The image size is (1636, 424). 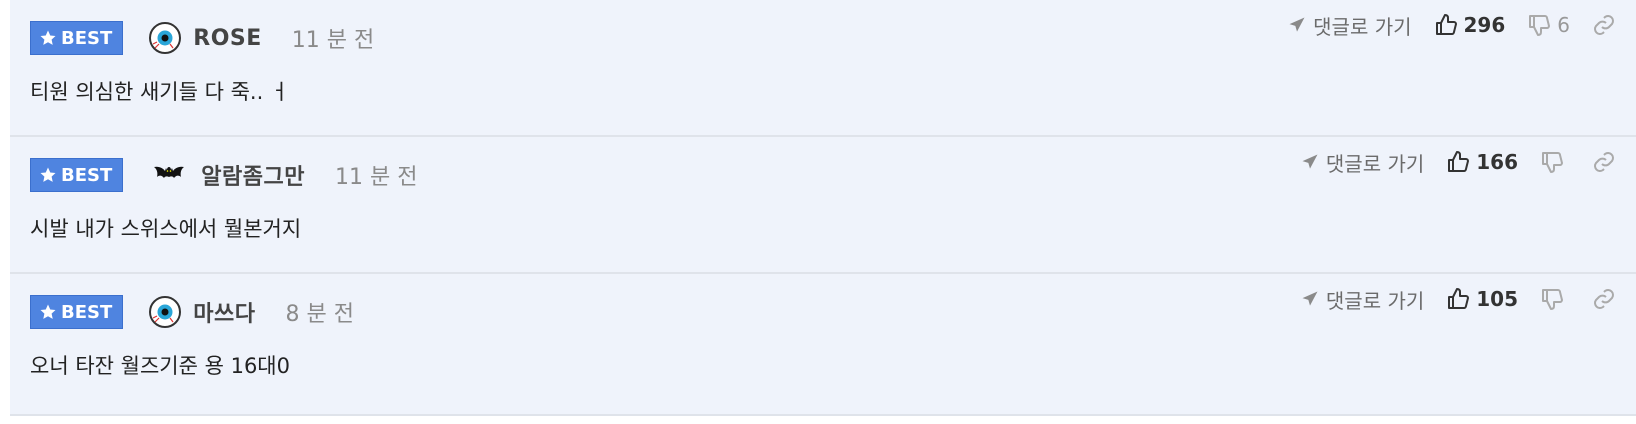 I want to click on comment-actions: 댓글로 가기 105, so click(x=1458, y=299).